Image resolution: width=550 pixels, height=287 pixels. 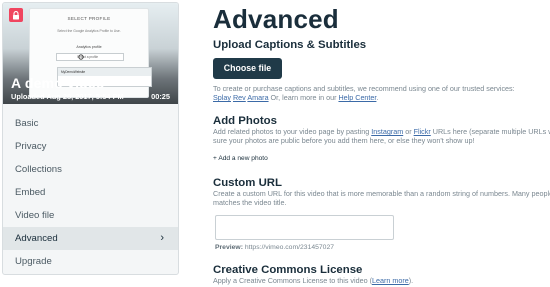 What do you see at coordinates (411, 280) in the screenshot?
I see `license-text-close: ).` at bounding box center [411, 280].